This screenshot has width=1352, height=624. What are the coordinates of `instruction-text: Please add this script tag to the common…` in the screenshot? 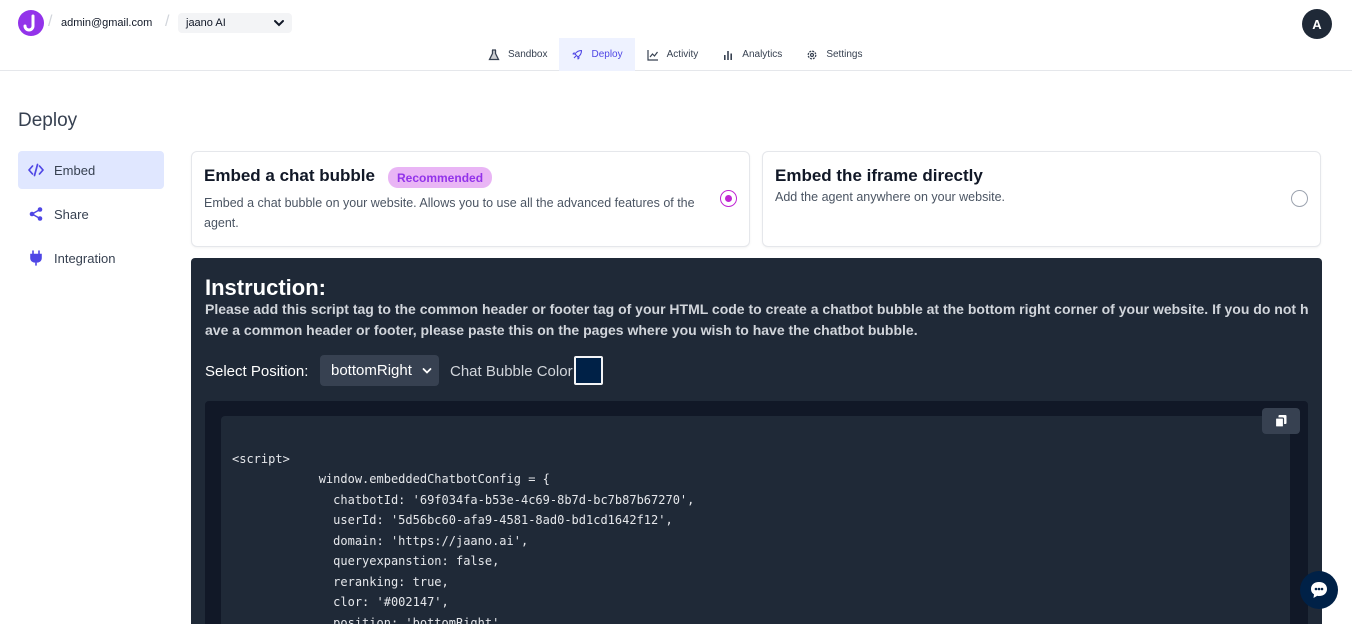 It's located at (757, 319).